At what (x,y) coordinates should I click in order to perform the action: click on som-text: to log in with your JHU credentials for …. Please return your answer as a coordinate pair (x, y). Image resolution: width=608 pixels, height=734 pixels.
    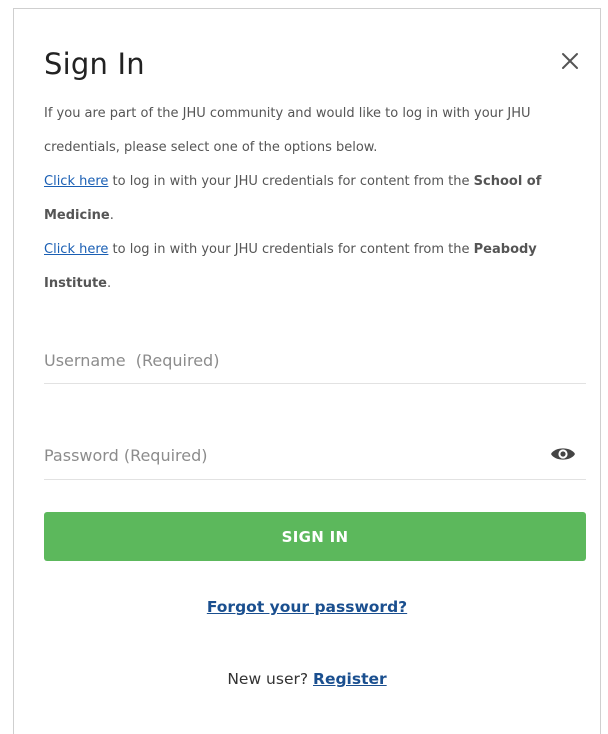
    Looking at the image, I should click on (291, 181).